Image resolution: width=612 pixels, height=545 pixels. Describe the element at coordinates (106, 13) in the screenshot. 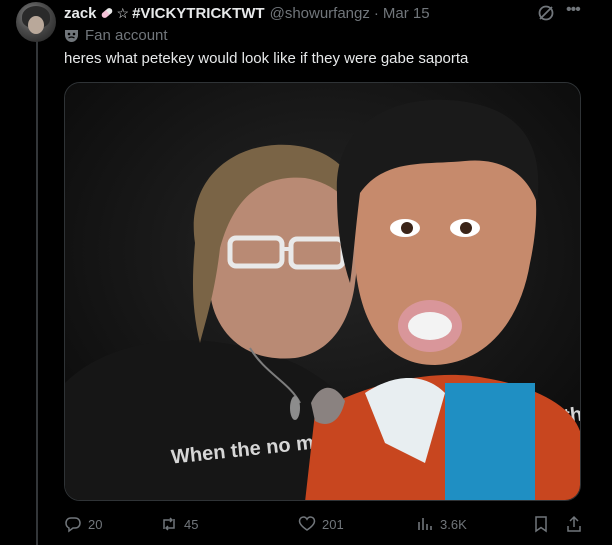

I see `pill-emoji-icon` at that location.